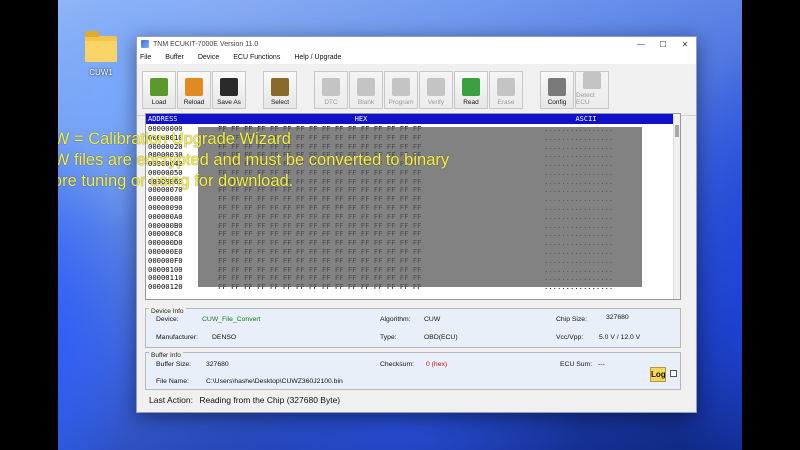  I want to click on select-icon, so click(280, 86).